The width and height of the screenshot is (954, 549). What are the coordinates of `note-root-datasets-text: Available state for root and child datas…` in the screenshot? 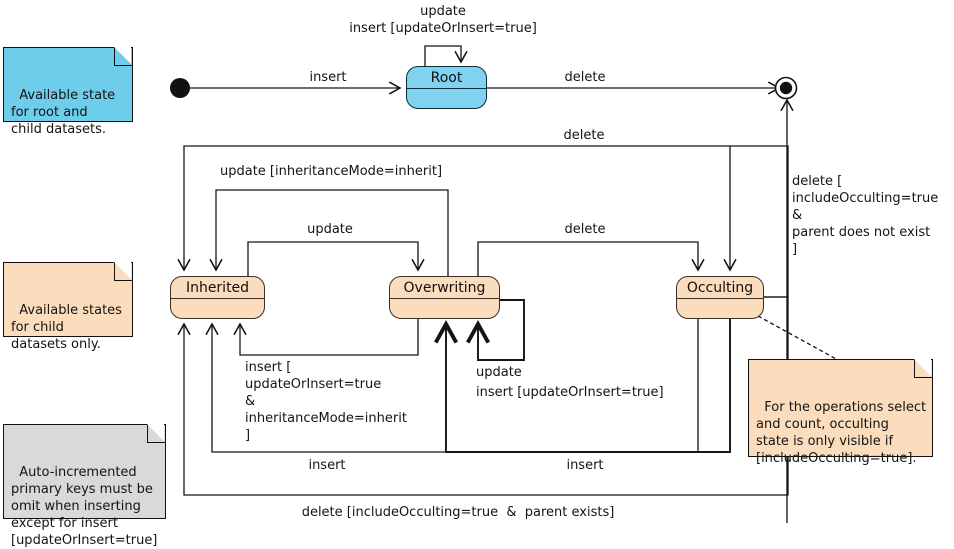 It's located at (63, 112).